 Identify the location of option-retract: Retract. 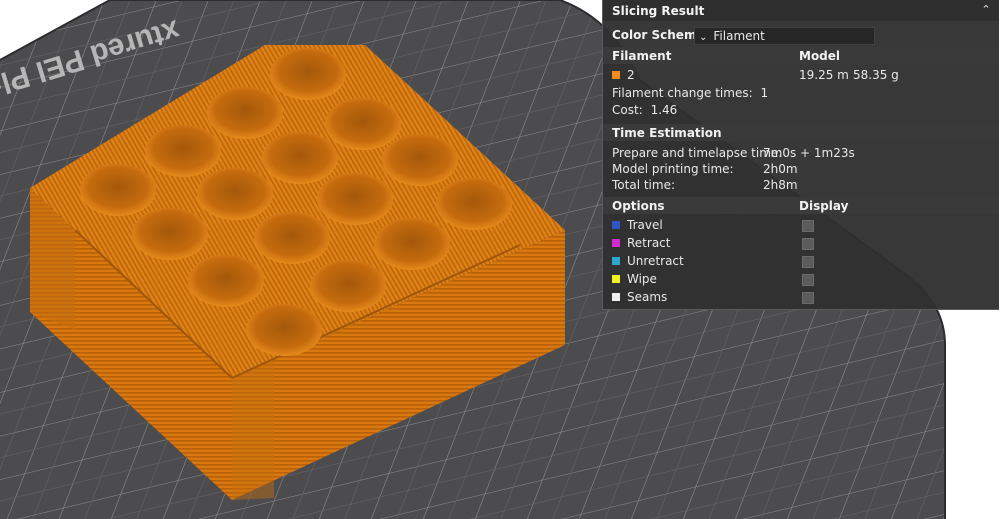
(641, 243).